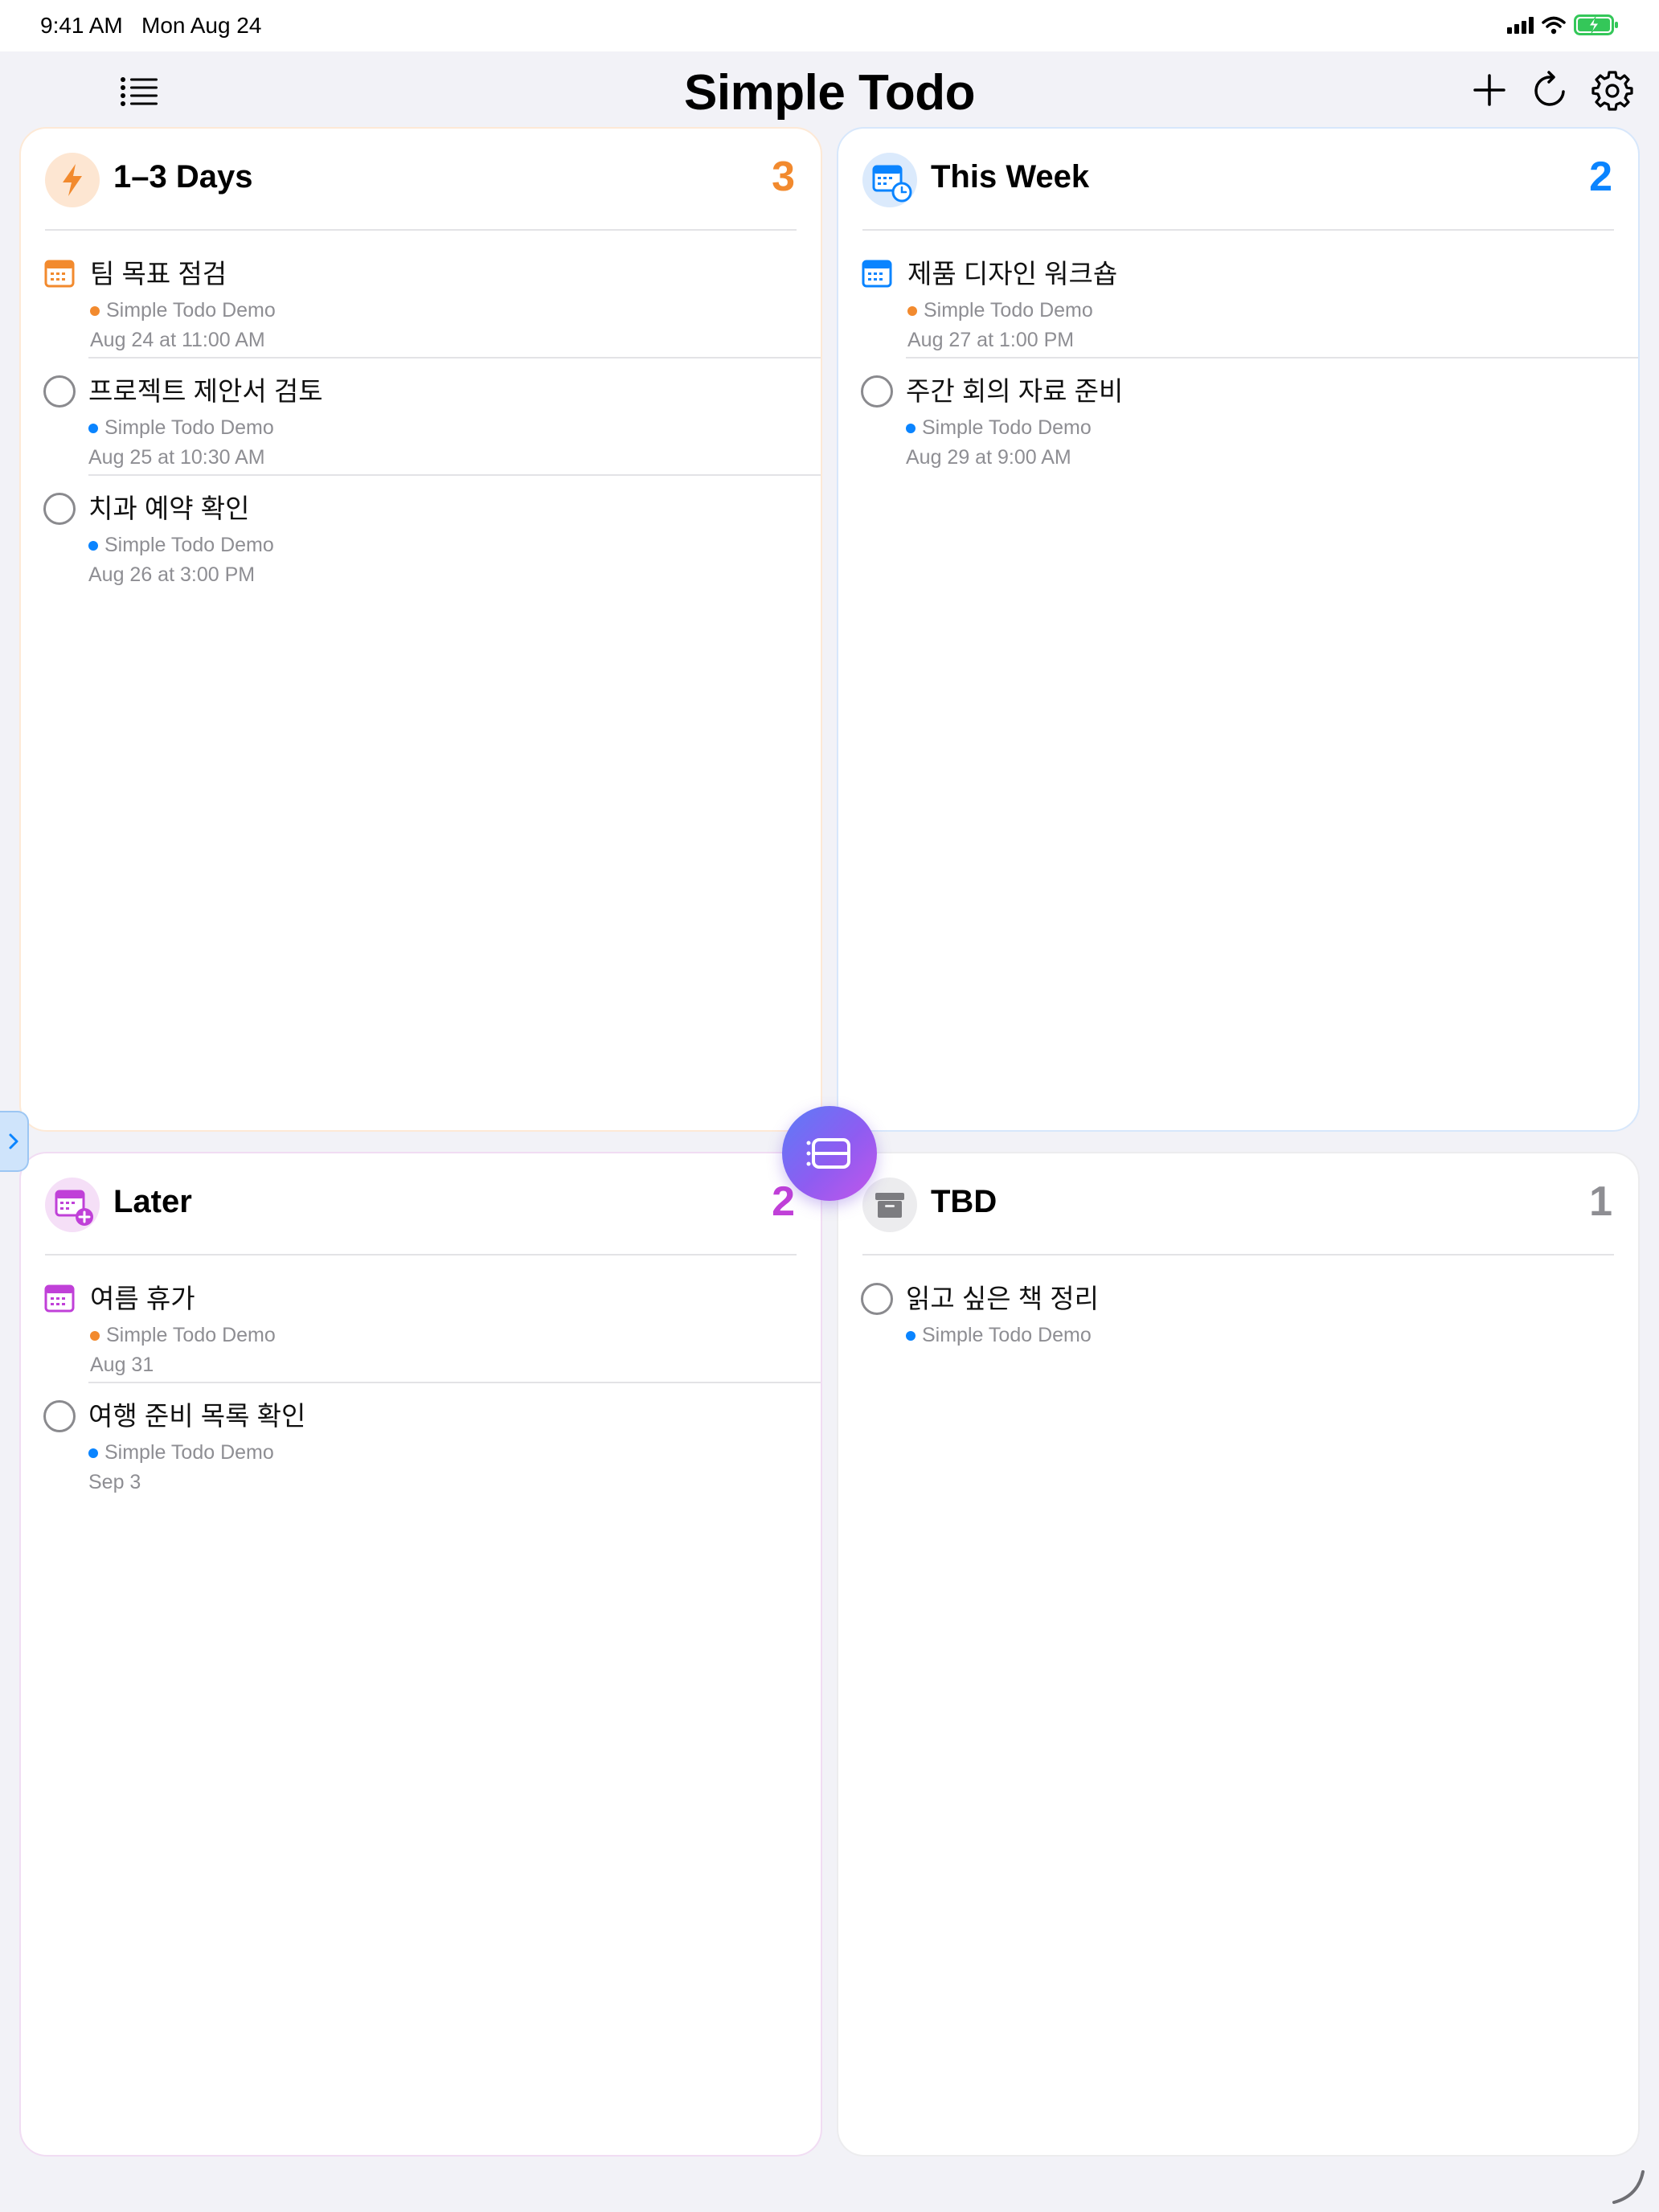 The width and height of the screenshot is (1659, 2212). Describe the element at coordinates (176, 457) in the screenshot. I see `task-date: Aug 25 at 10:30 AM` at that location.